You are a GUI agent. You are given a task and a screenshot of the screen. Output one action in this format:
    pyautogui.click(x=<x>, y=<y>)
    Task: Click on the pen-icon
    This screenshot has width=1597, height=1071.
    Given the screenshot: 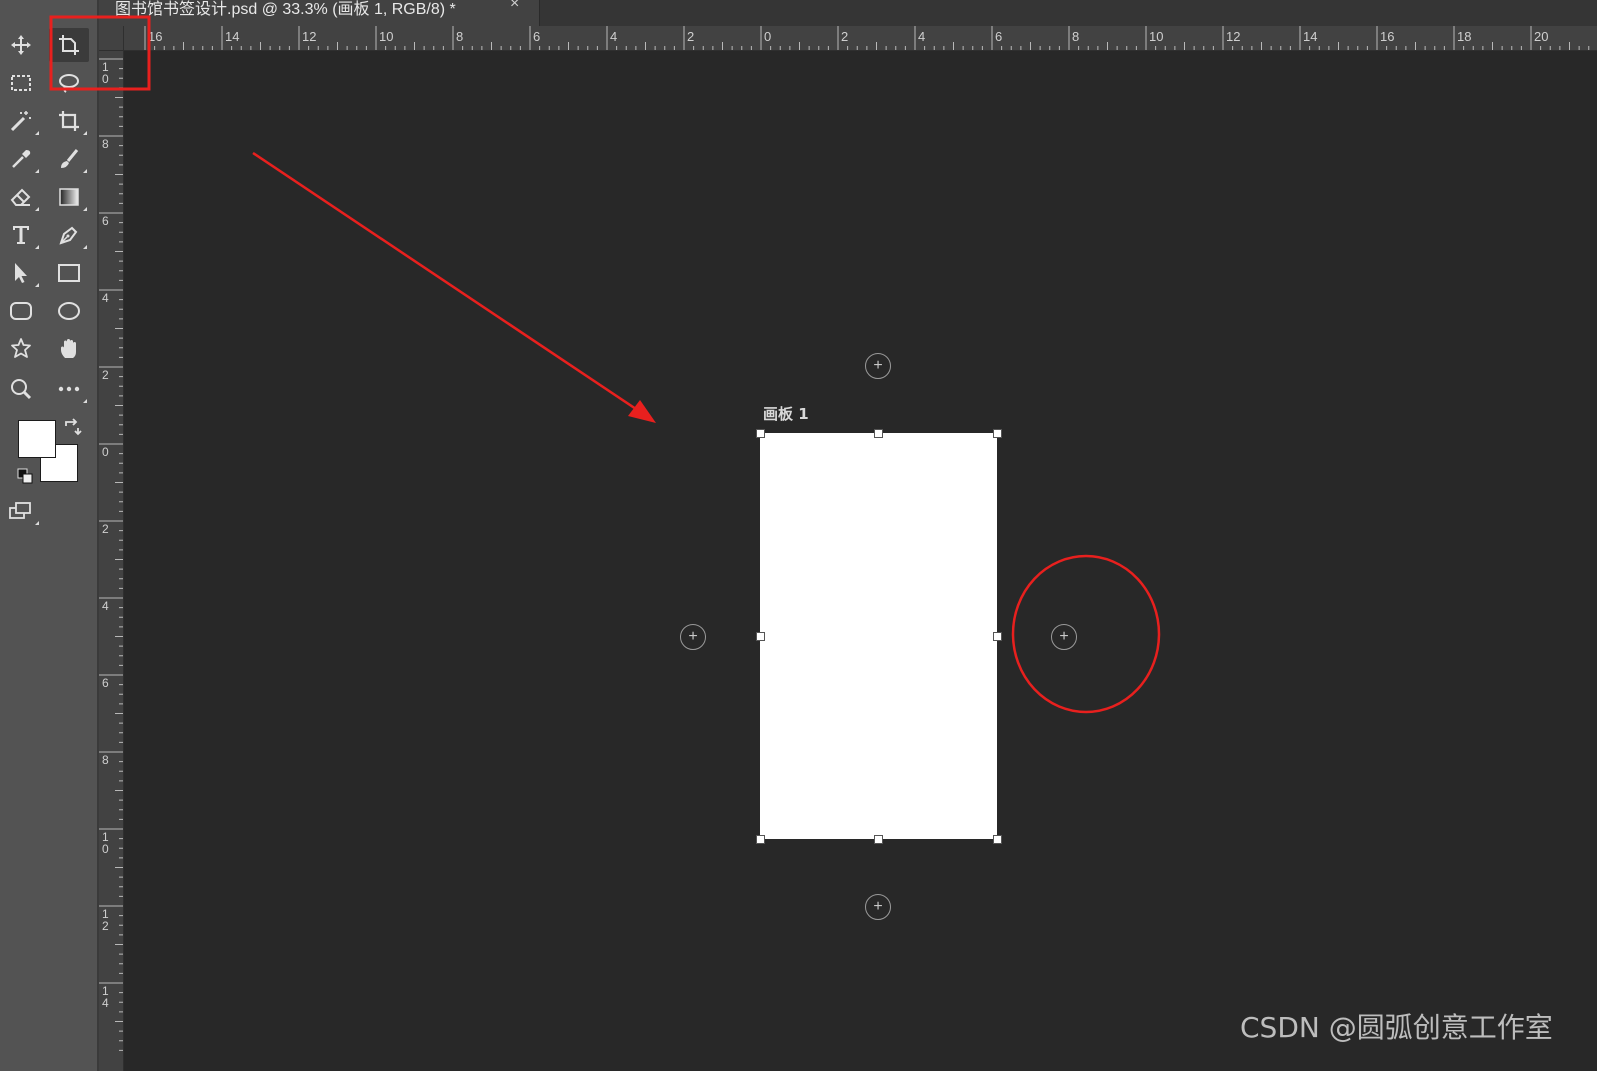 What is the action you would take?
    pyautogui.click(x=68, y=235)
    